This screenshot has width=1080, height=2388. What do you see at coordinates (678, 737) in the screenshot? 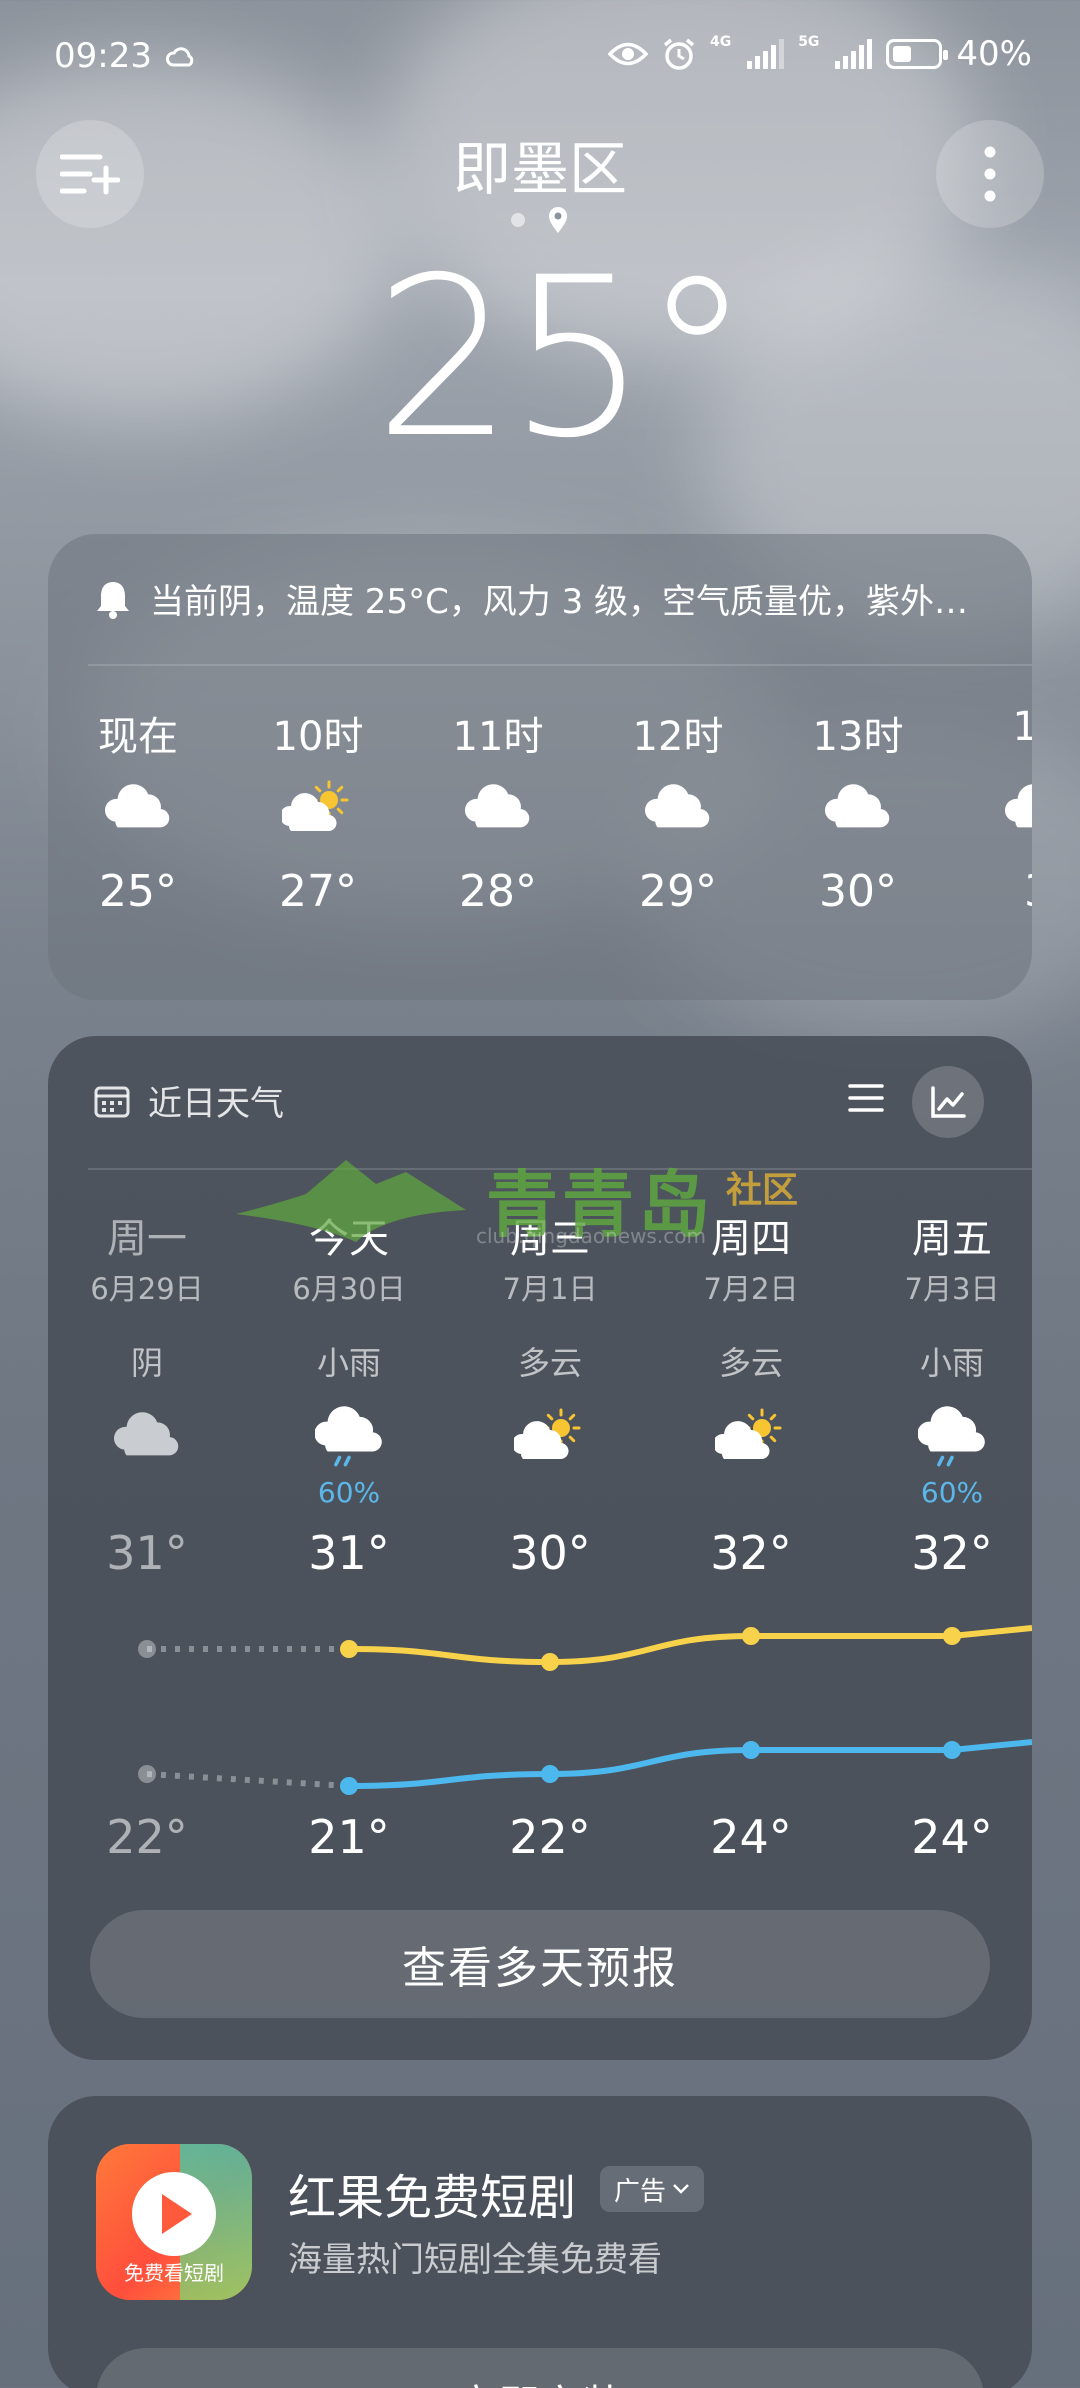
I see `hour-label: 12时` at bounding box center [678, 737].